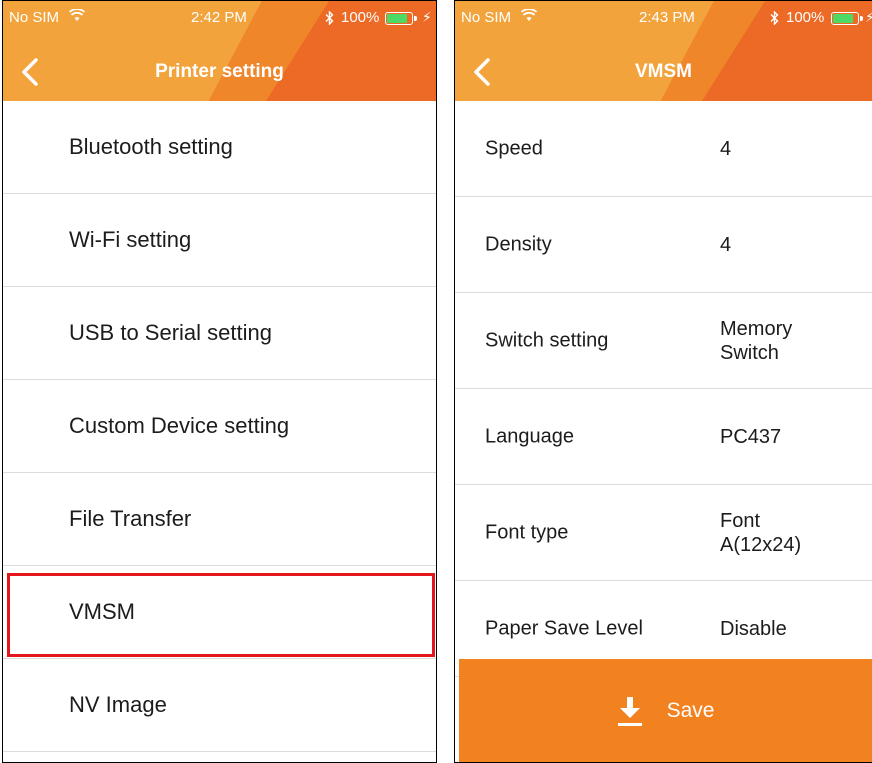 The image size is (872, 763). I want to click on setting-label: Speed, so click(514, 148).